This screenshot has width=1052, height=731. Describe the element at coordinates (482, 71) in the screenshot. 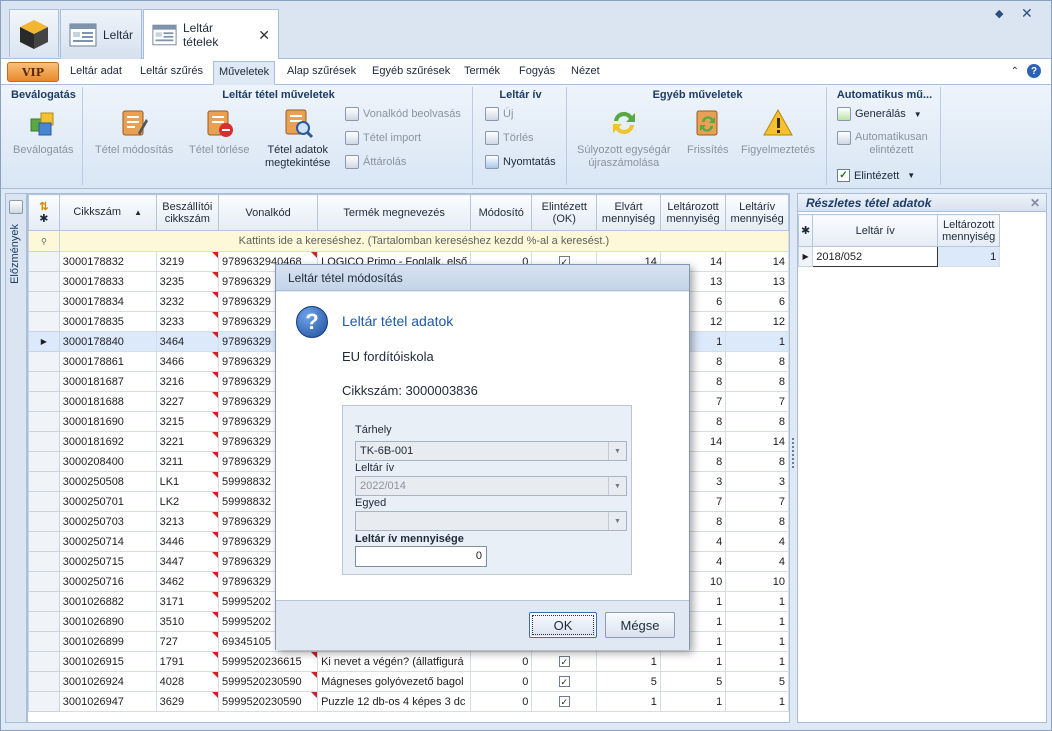

I see `tab-termek: Termék` at that location.